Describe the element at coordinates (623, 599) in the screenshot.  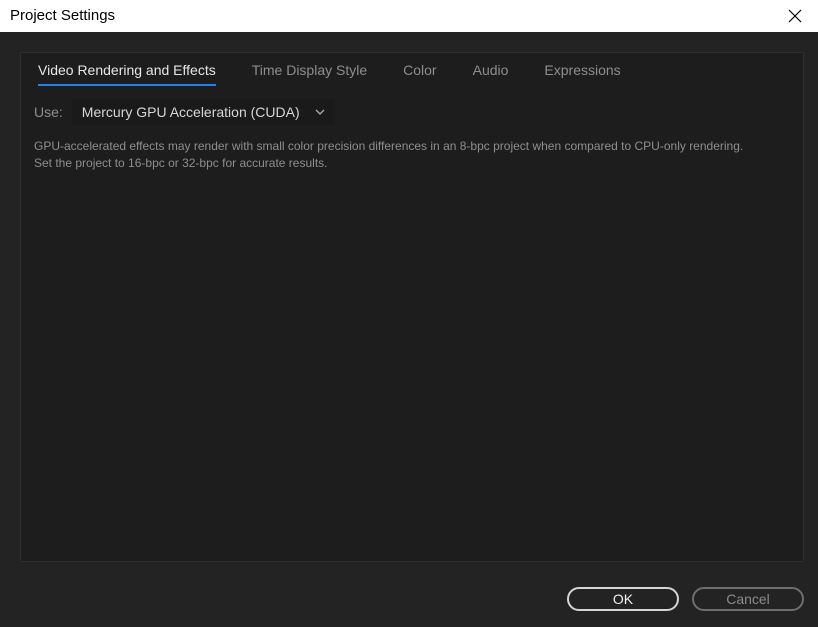
I see `ok-button: OK` at that location.